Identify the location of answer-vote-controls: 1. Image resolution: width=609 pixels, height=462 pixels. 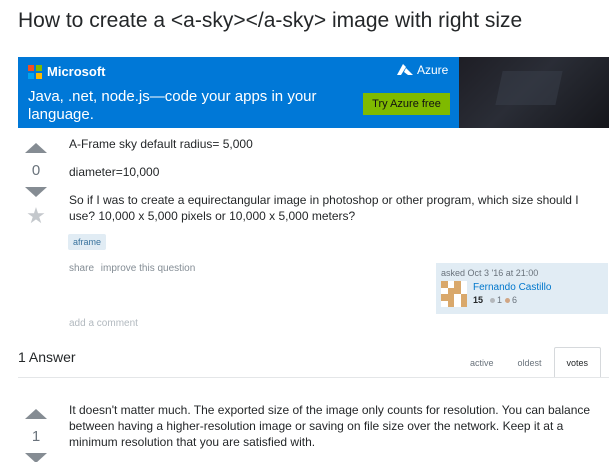
(36, 435).